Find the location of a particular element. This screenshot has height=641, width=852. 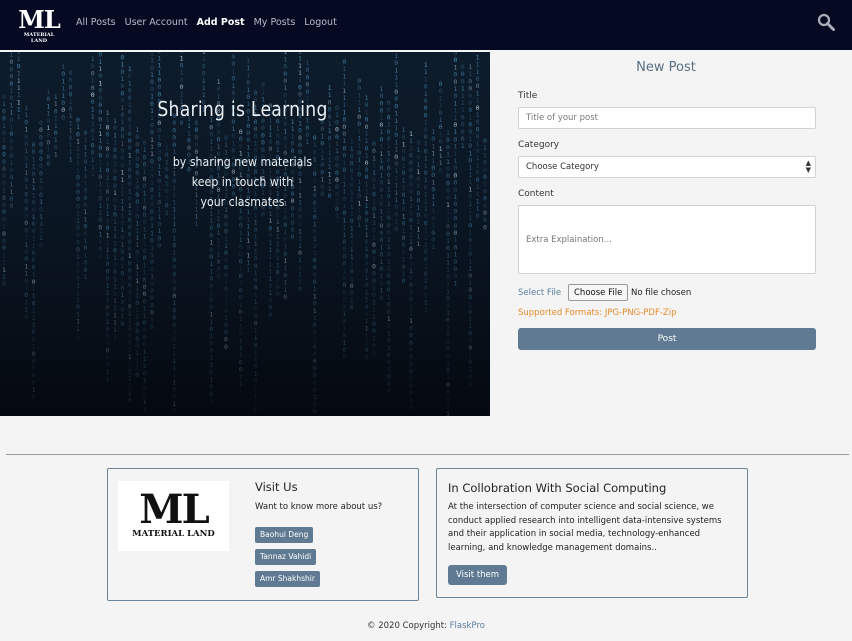

nav-all-posts: All Posts is located at coordinates (96, 22).